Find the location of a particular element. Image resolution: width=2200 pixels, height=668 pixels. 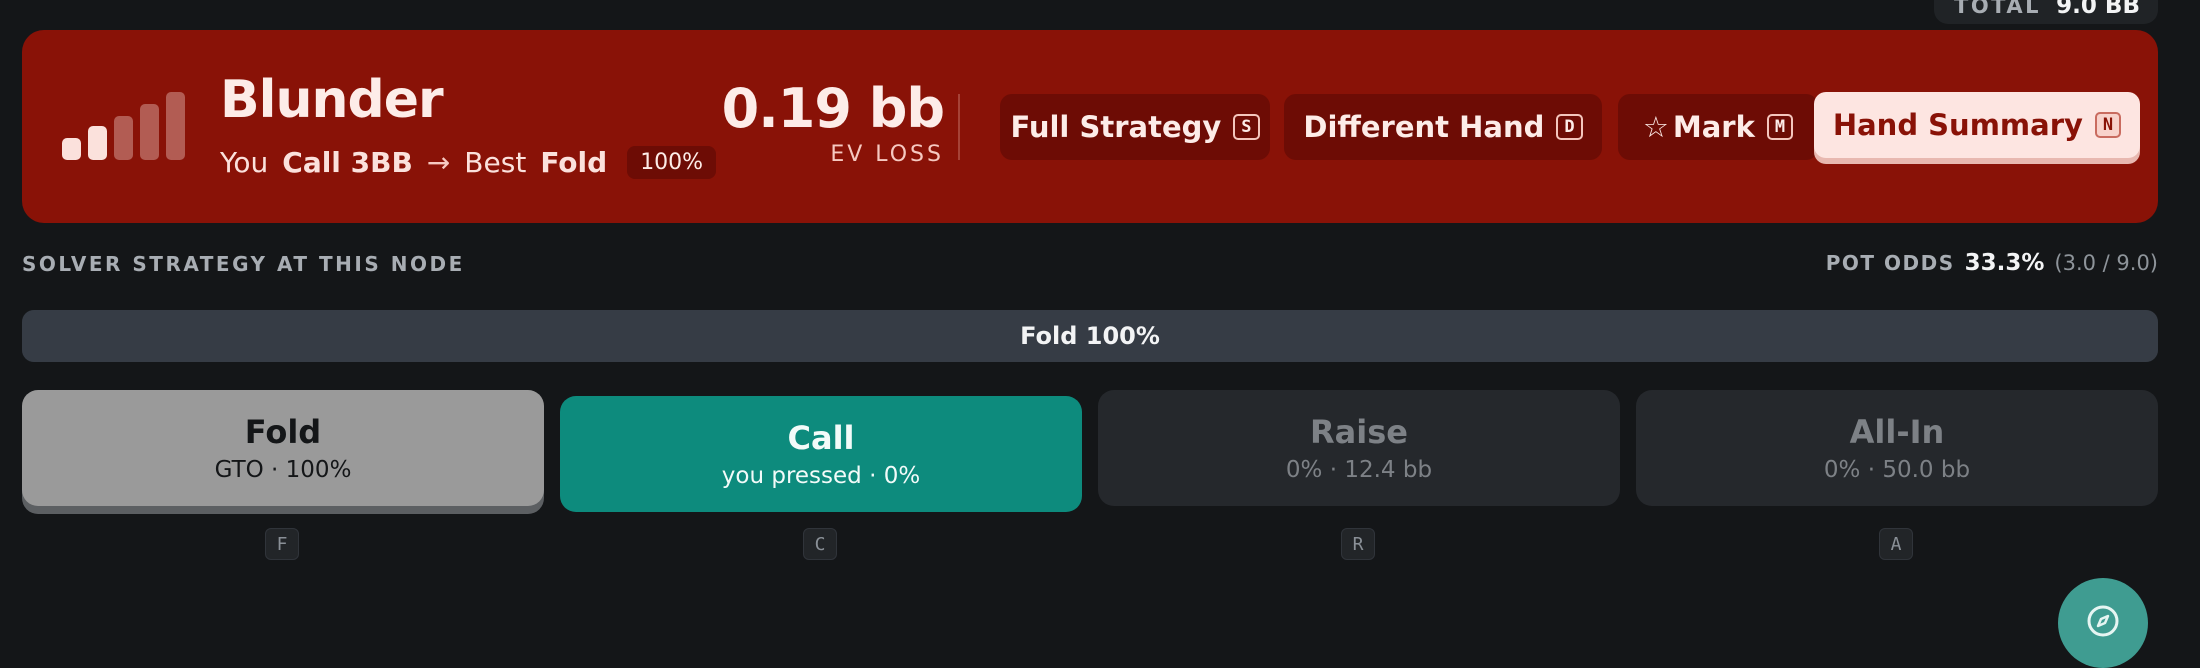

hand-summary-button: Hand Summary N is located at coordinates (1977, 125).